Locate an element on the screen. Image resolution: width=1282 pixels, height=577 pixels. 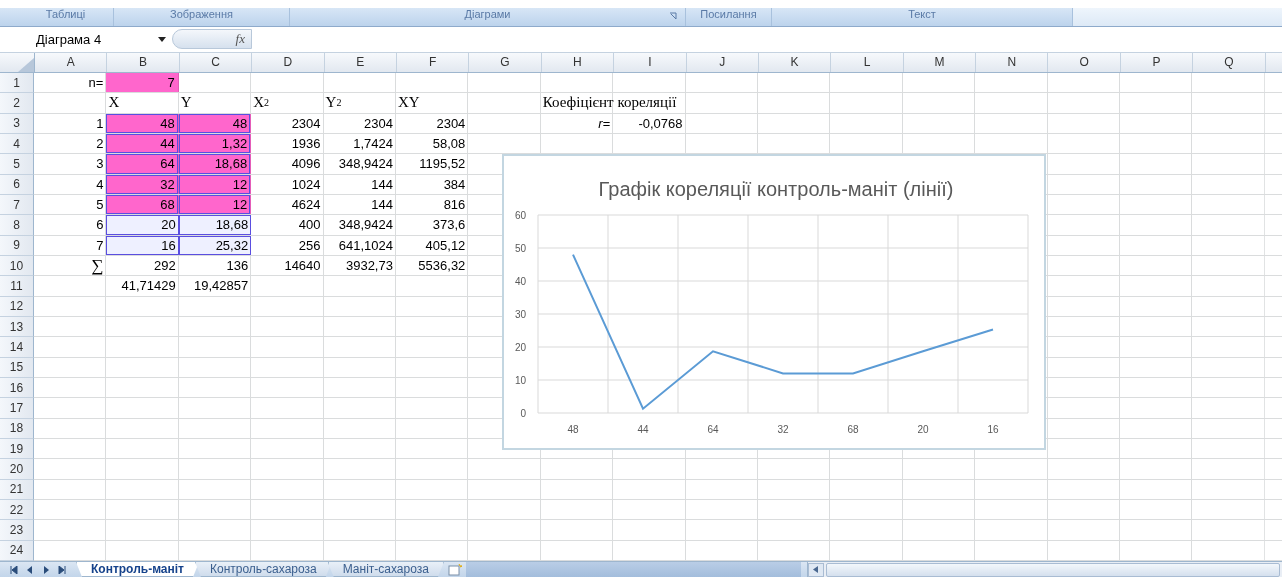
table-cell: 41,71429 is located at coordinates (142, 286).